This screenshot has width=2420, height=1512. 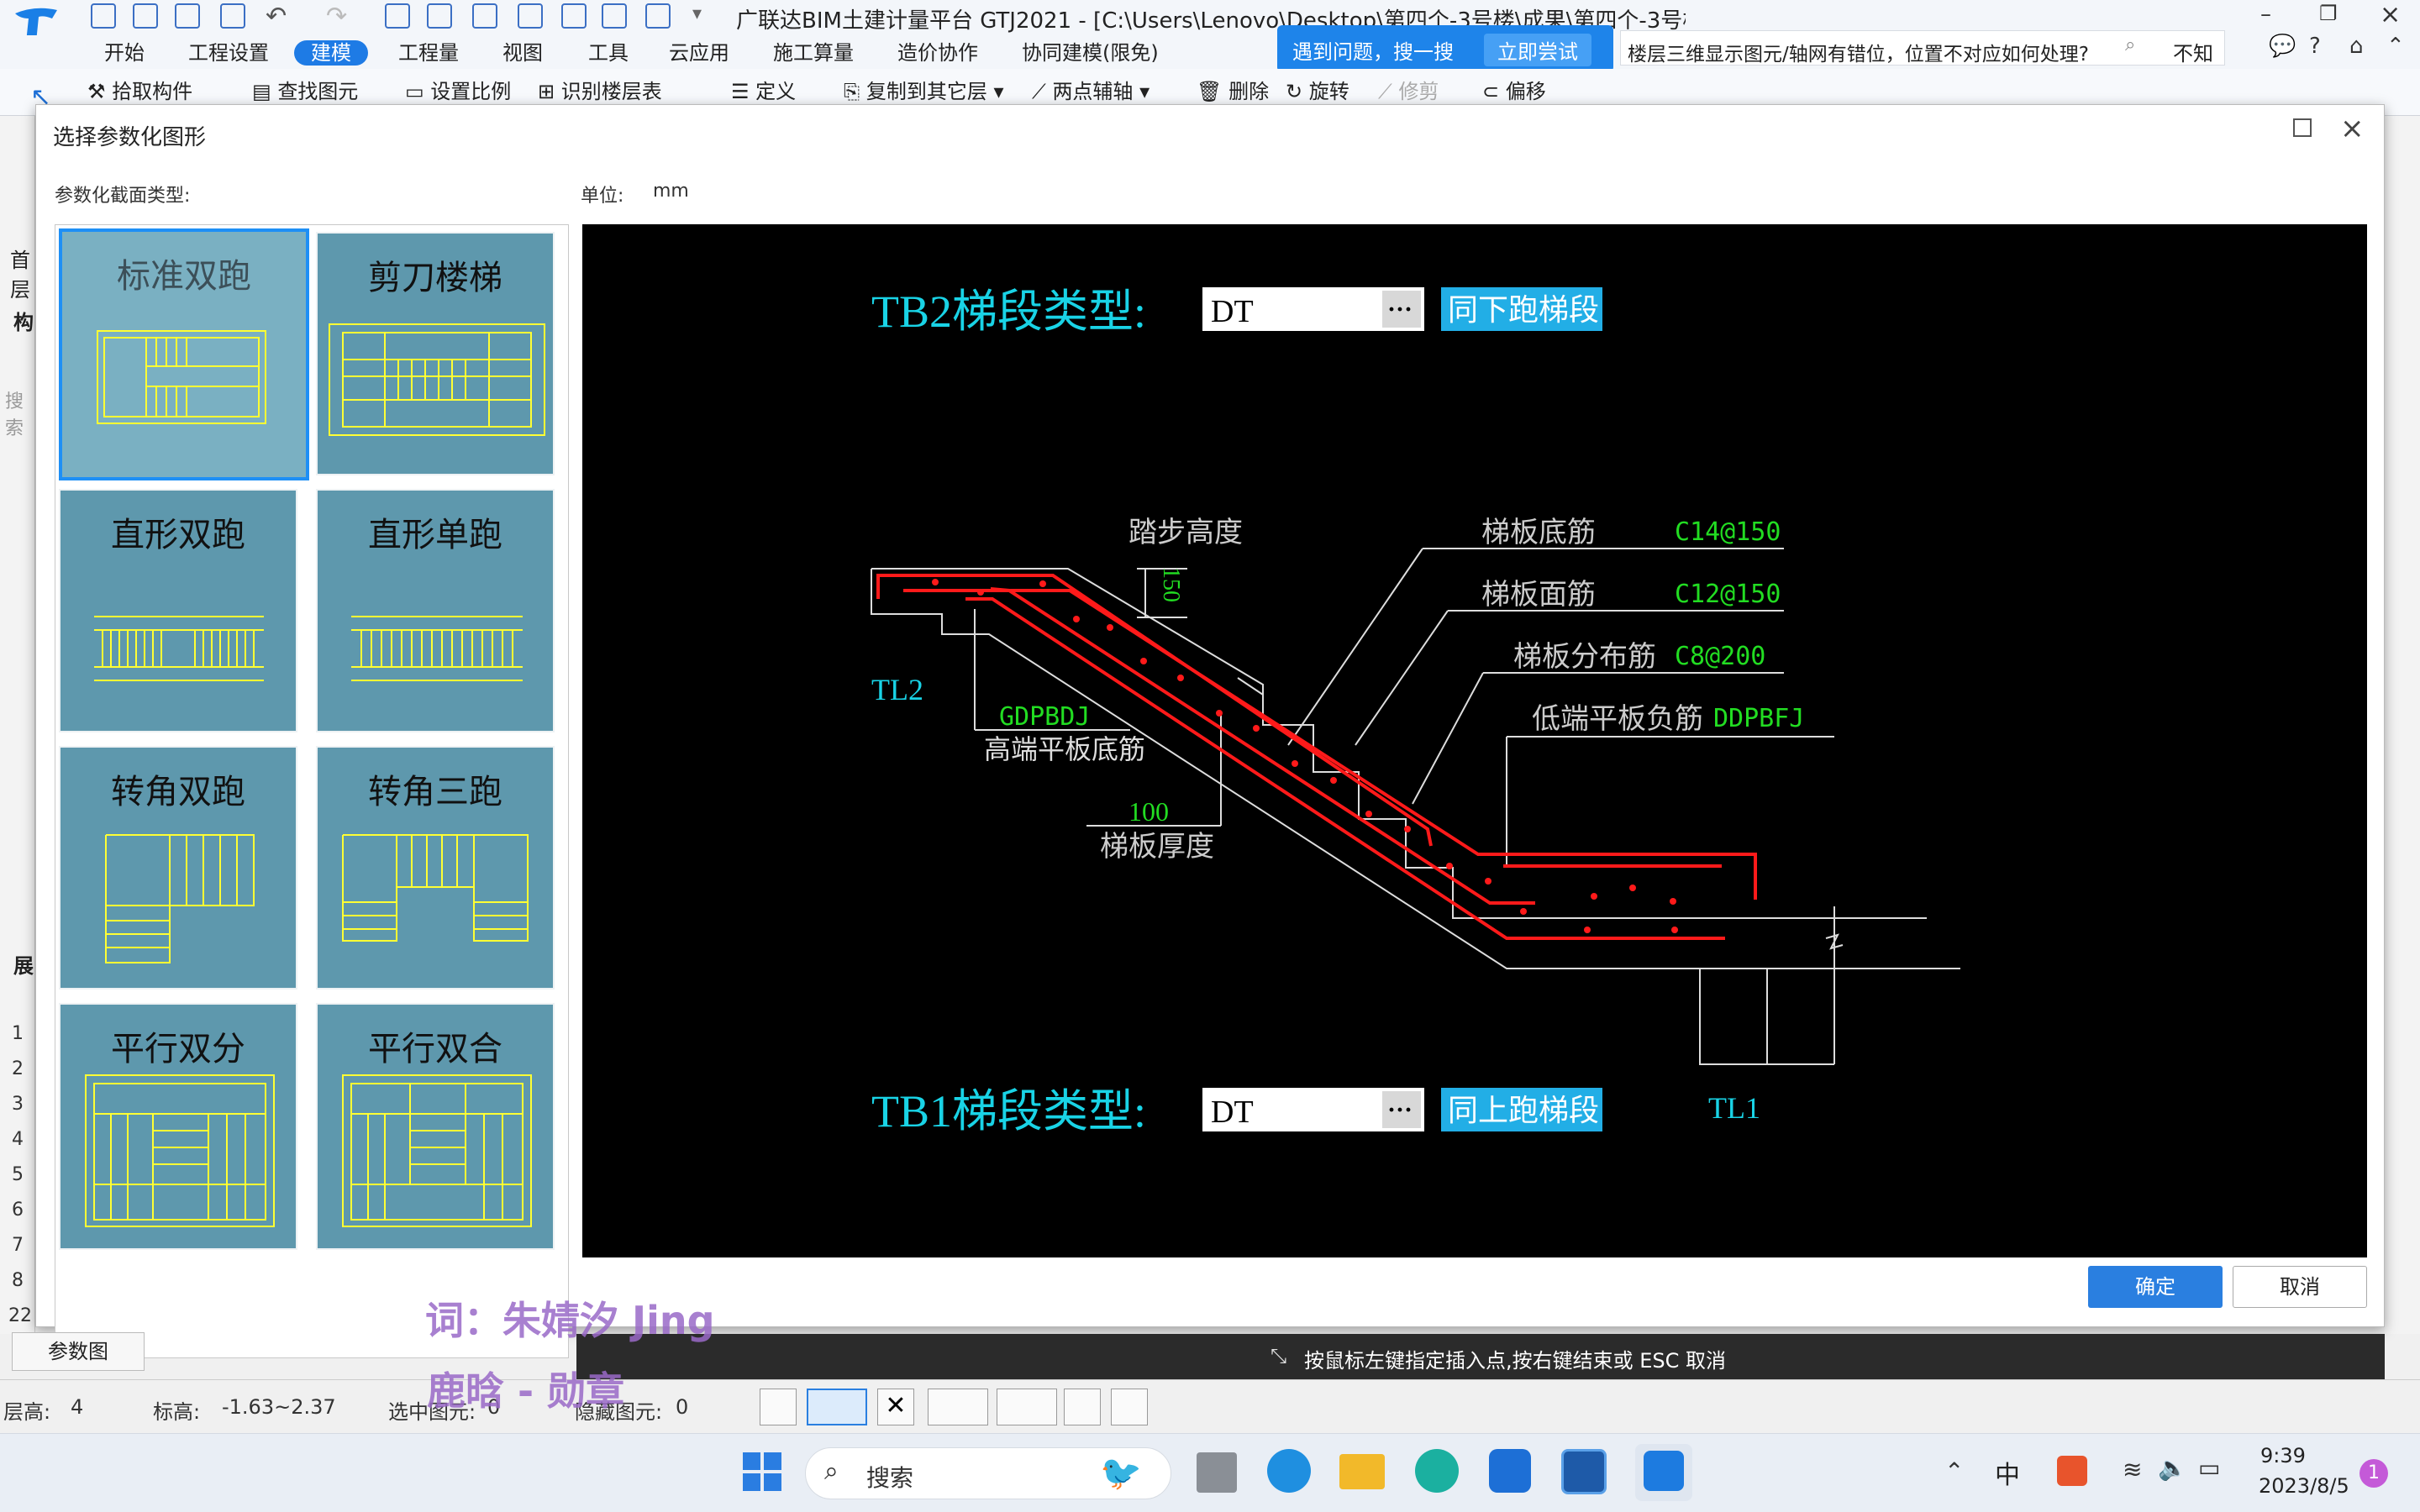 What do you see at coordinates (1408, 91) in the screenshot?
I see `trim-button: ⟋ 修剪` at bounding box center [1408, 91].